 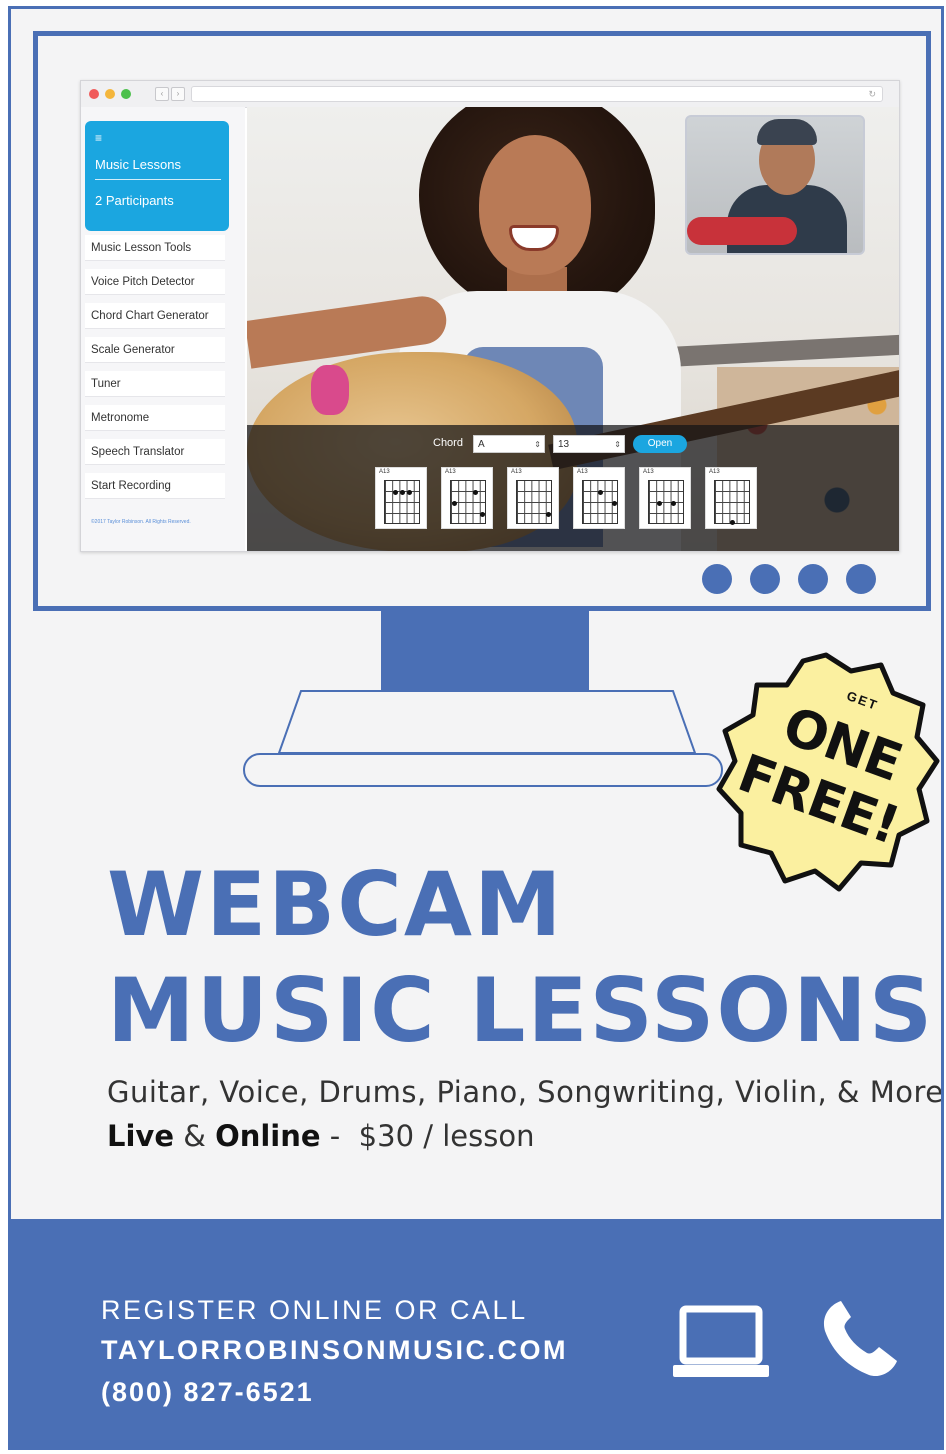 What do you see at coordinates (787, 132) in the screenshot?
I see `teacher-cap` at bounding box center [787, 132].